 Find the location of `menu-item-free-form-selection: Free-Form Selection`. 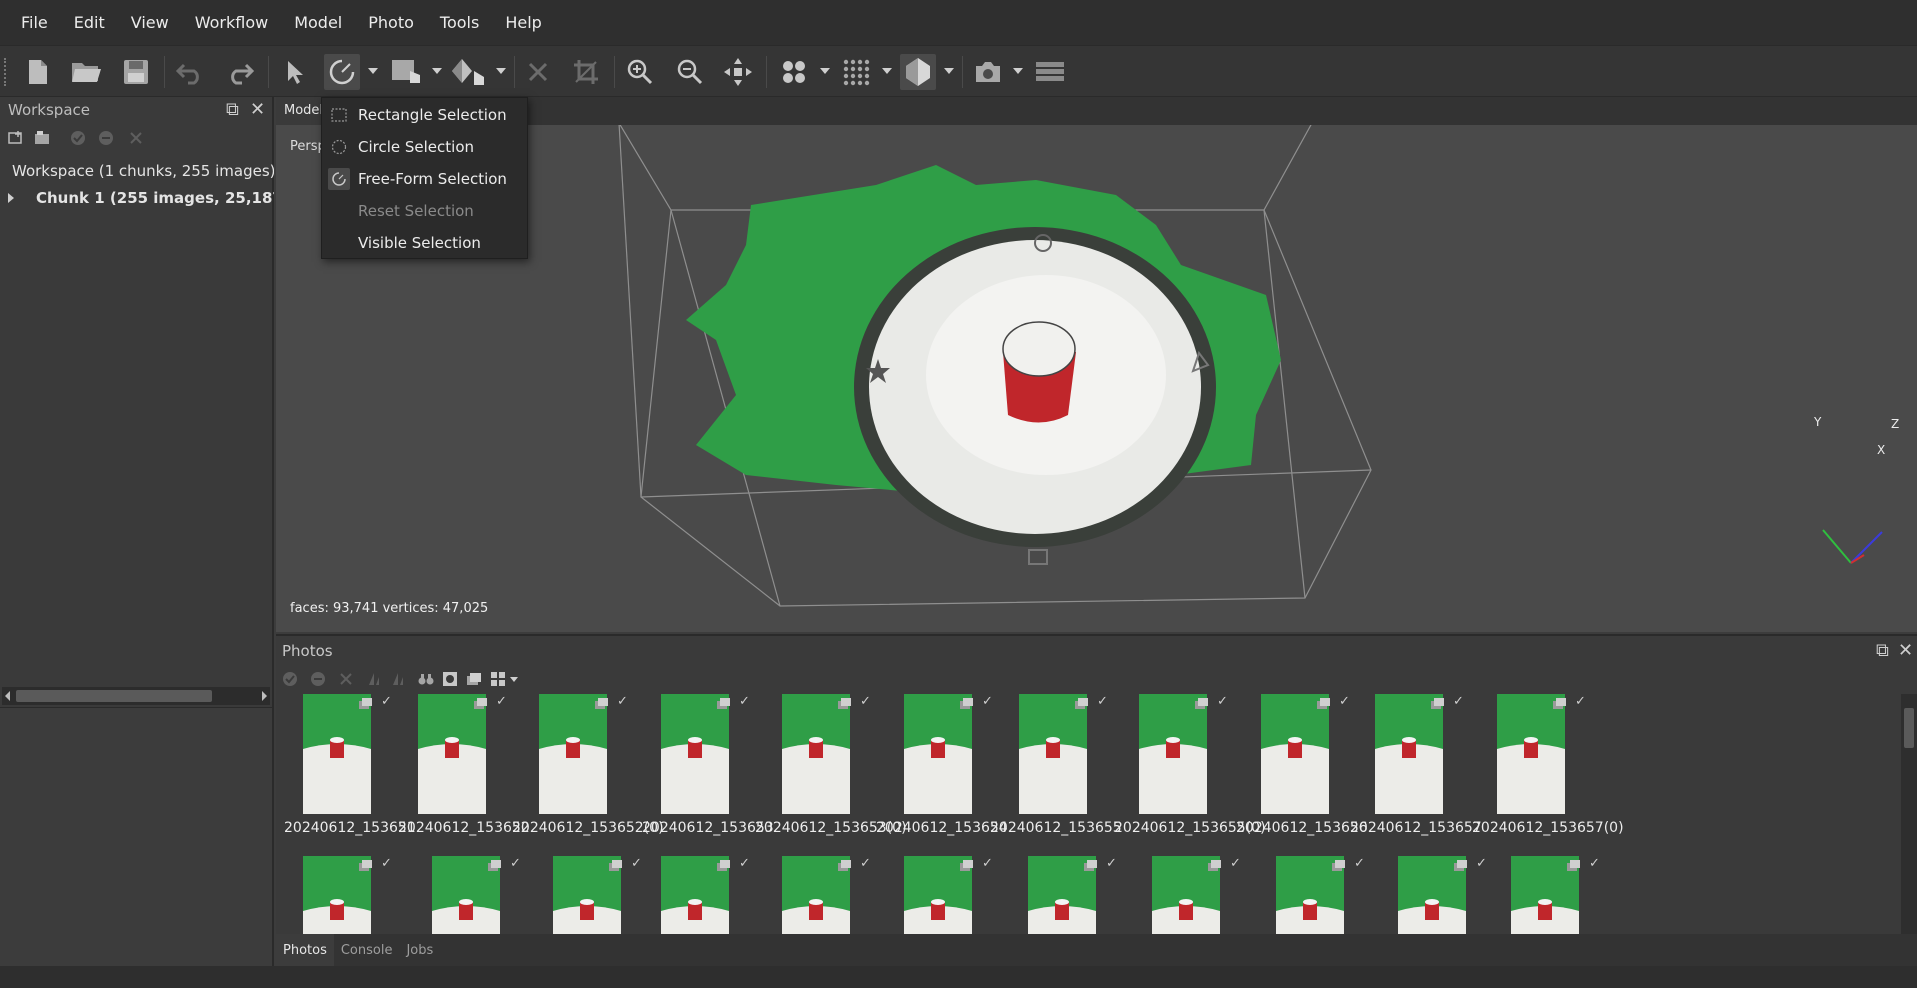

menu-item-free-form-selection: Free-Form Selection is located at coordinates (424, 179).